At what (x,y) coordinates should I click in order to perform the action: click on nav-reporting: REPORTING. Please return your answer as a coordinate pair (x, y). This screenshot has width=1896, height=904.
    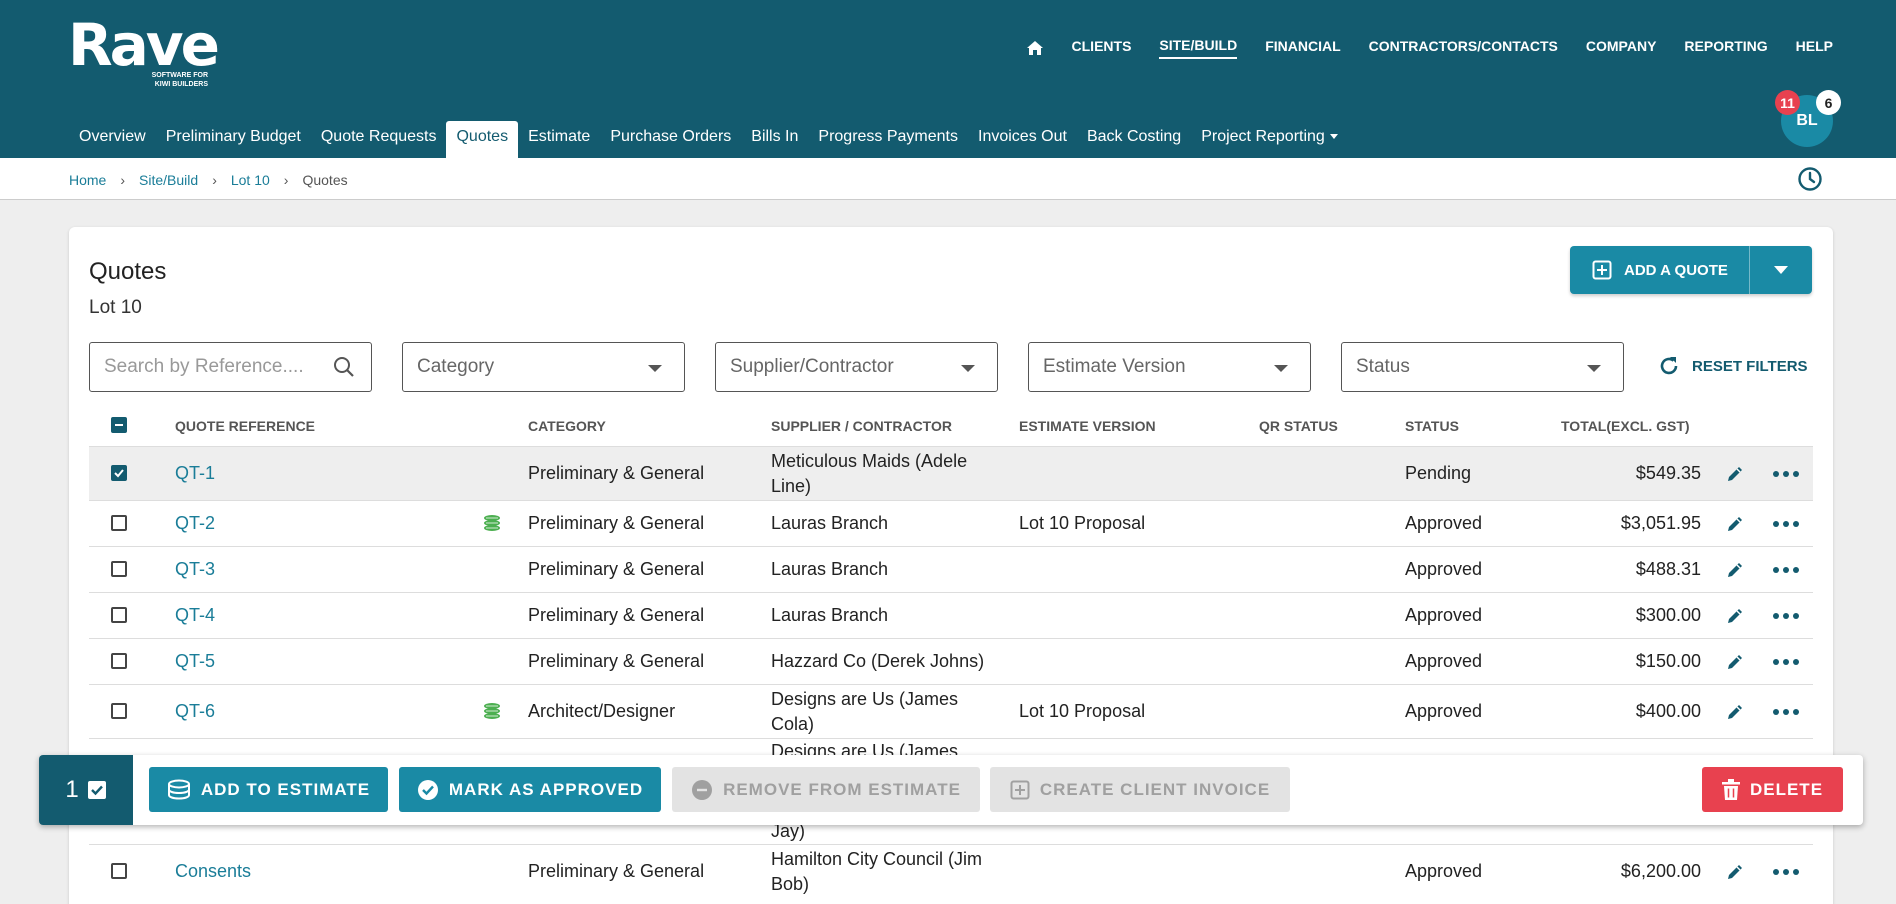
    Looking at the image, I should click on (1725, 48).